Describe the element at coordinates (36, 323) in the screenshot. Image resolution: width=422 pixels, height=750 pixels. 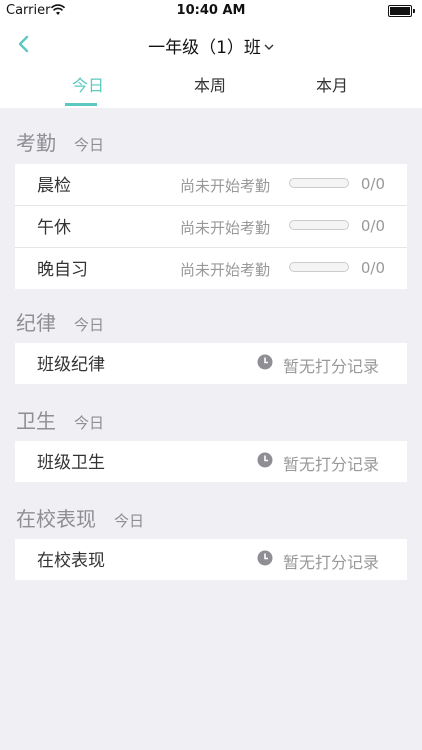
I see `section-title: 纪律` at that location.